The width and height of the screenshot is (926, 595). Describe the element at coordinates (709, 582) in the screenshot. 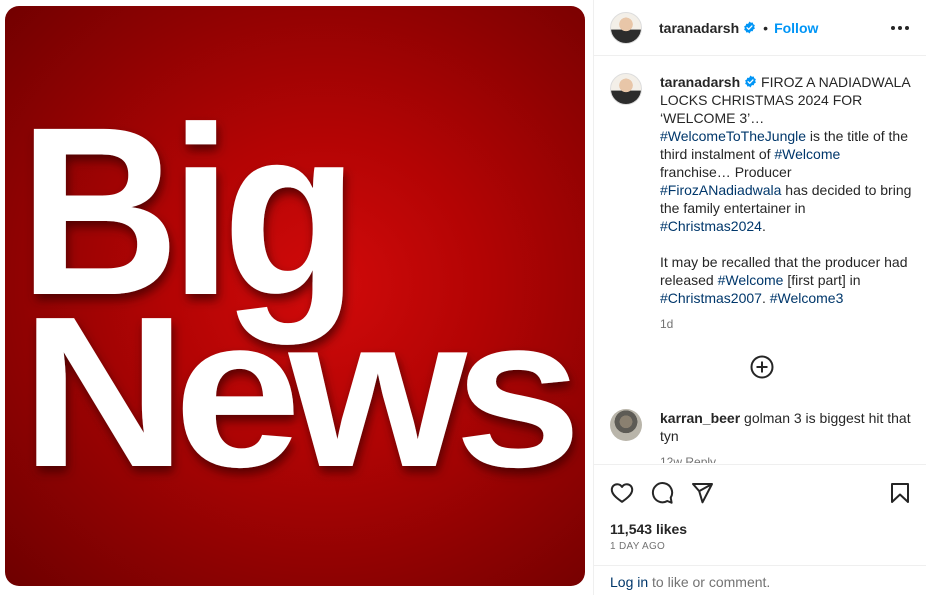

I see `login-prompt-text: to like or comment.` at that location.